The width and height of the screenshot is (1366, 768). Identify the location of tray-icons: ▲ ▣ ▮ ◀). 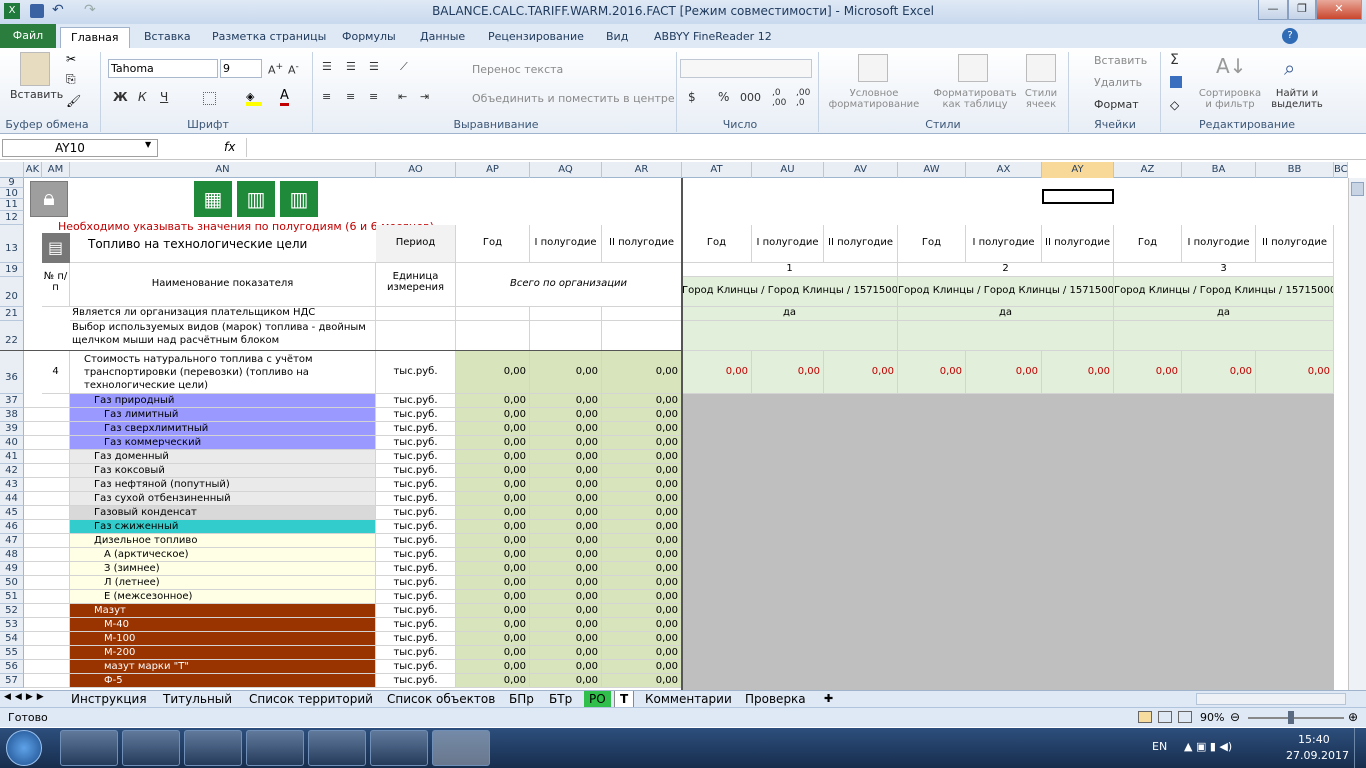
(1208, 746).